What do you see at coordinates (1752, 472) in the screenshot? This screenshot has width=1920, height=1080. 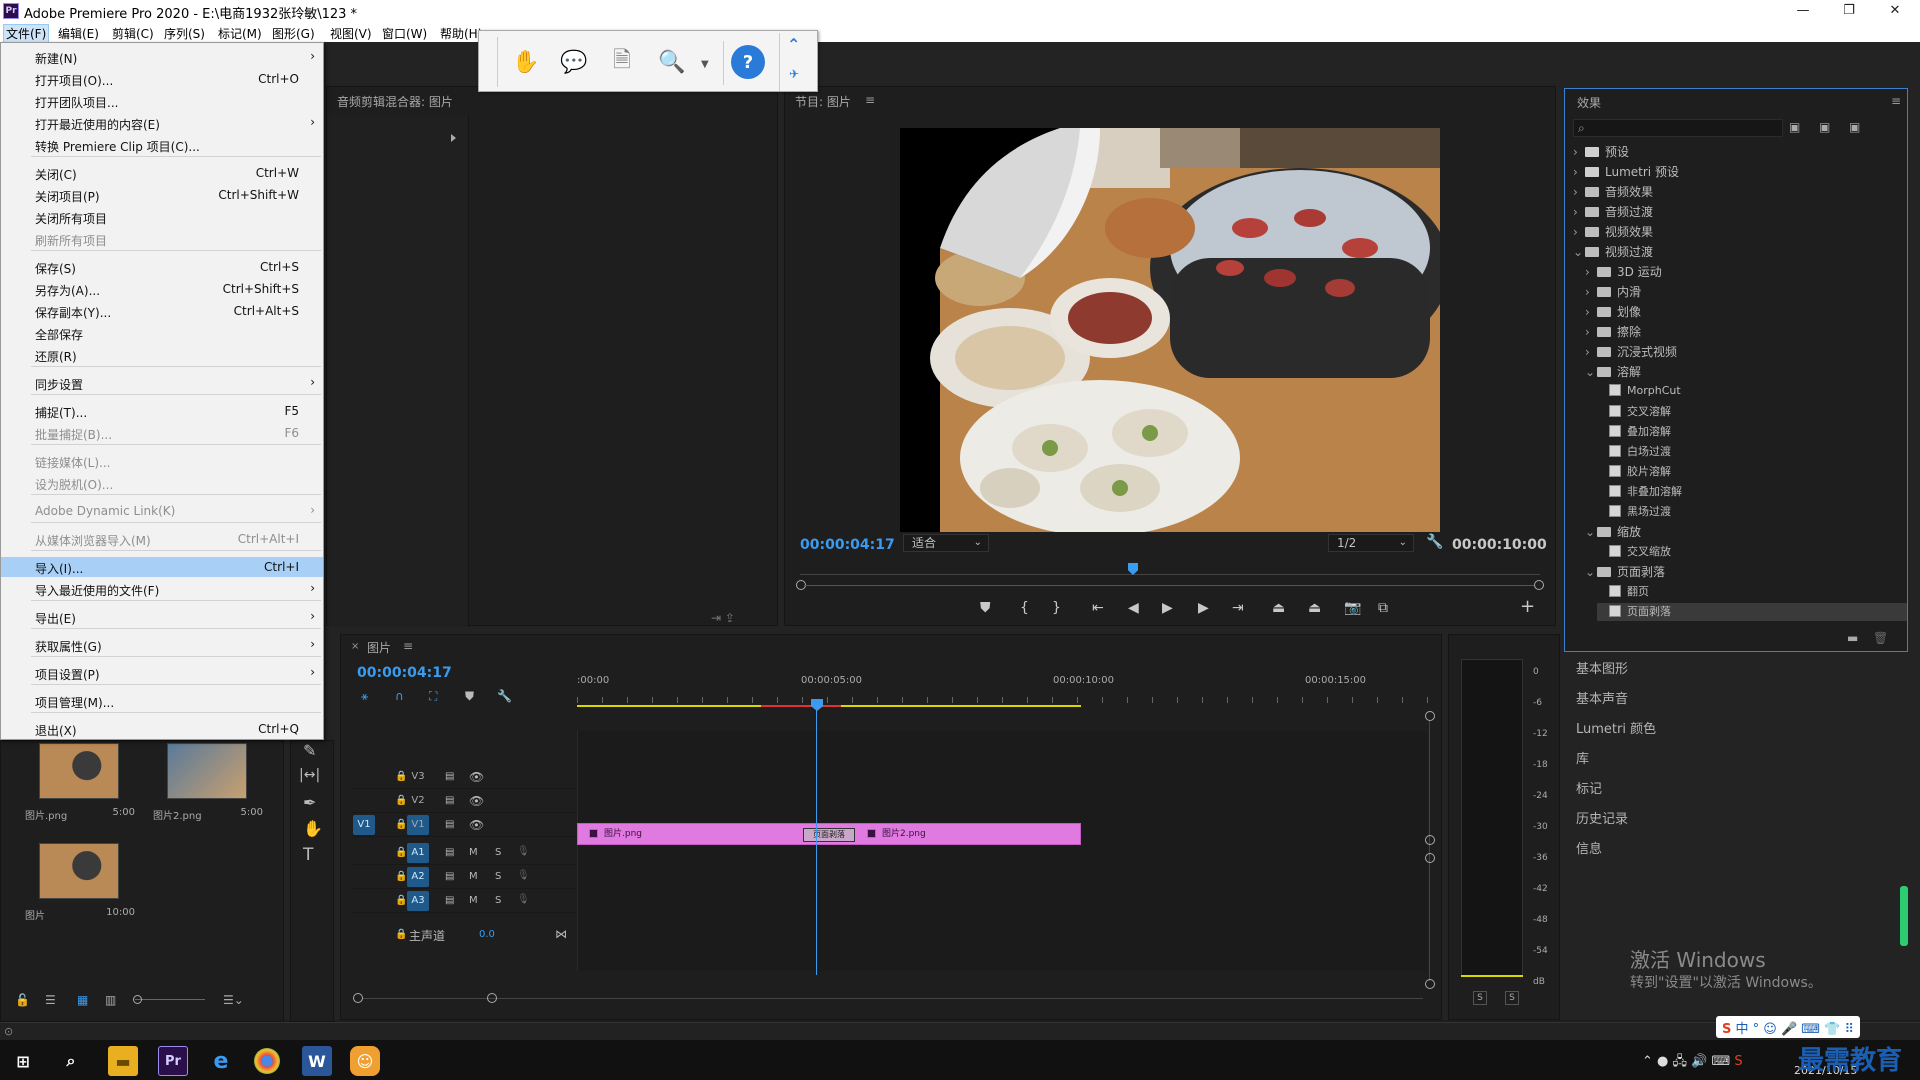 I see `effects-tree-item-17: 胶片溶解` at bounding box center [1752, 472].